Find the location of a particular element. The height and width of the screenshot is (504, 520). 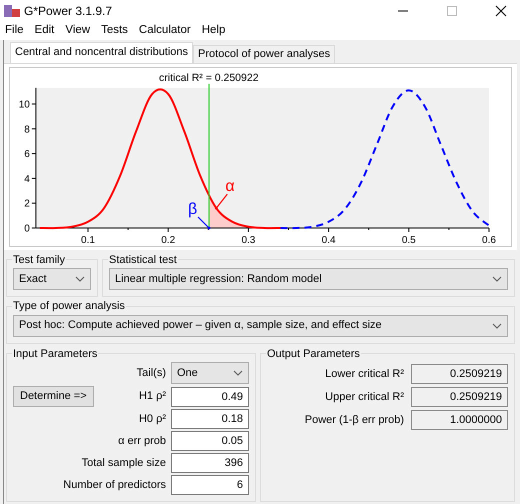

group-label: Input Parameters is located at coordinates (55, 354).